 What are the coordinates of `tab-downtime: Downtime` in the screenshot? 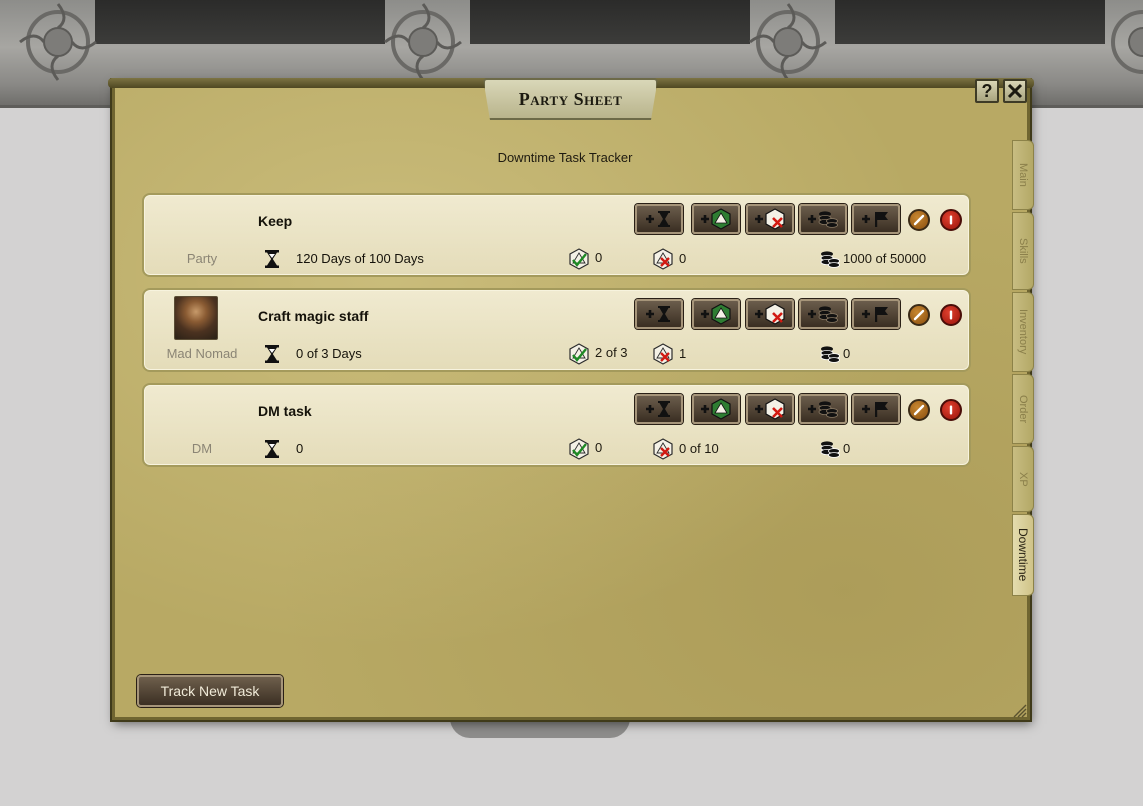 It's located at (1023, 555).